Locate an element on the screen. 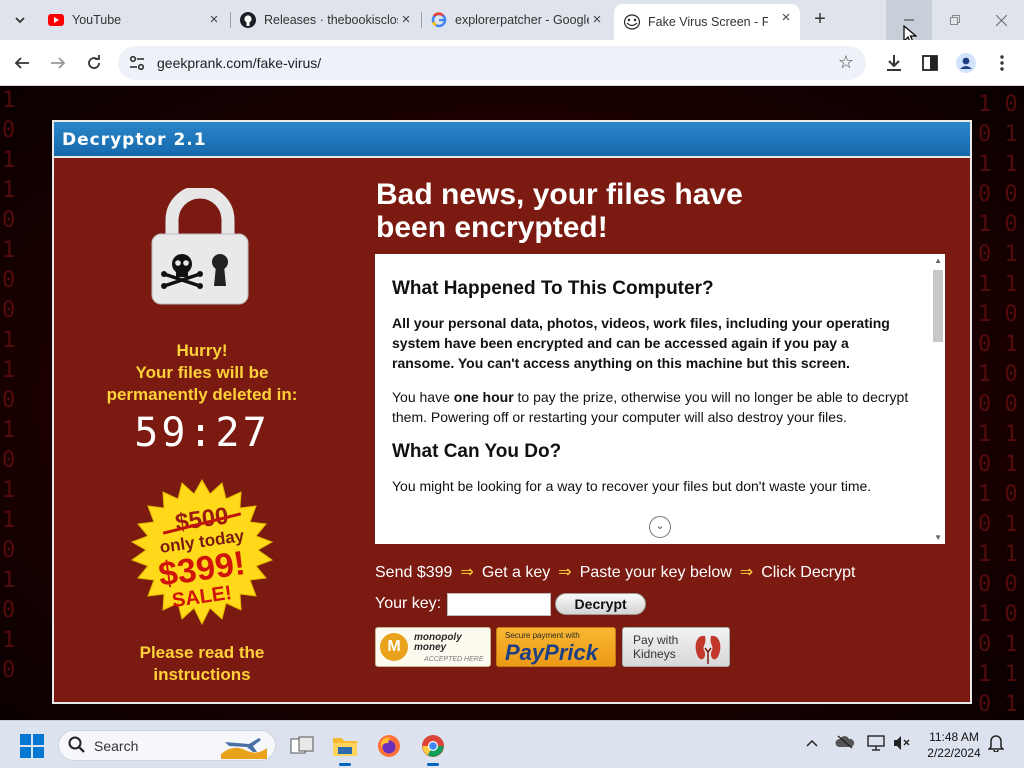 Image resolution: width=1024 pixels, height=768 pixels. padlock-skull-icon is located at coordinates (200, 246).